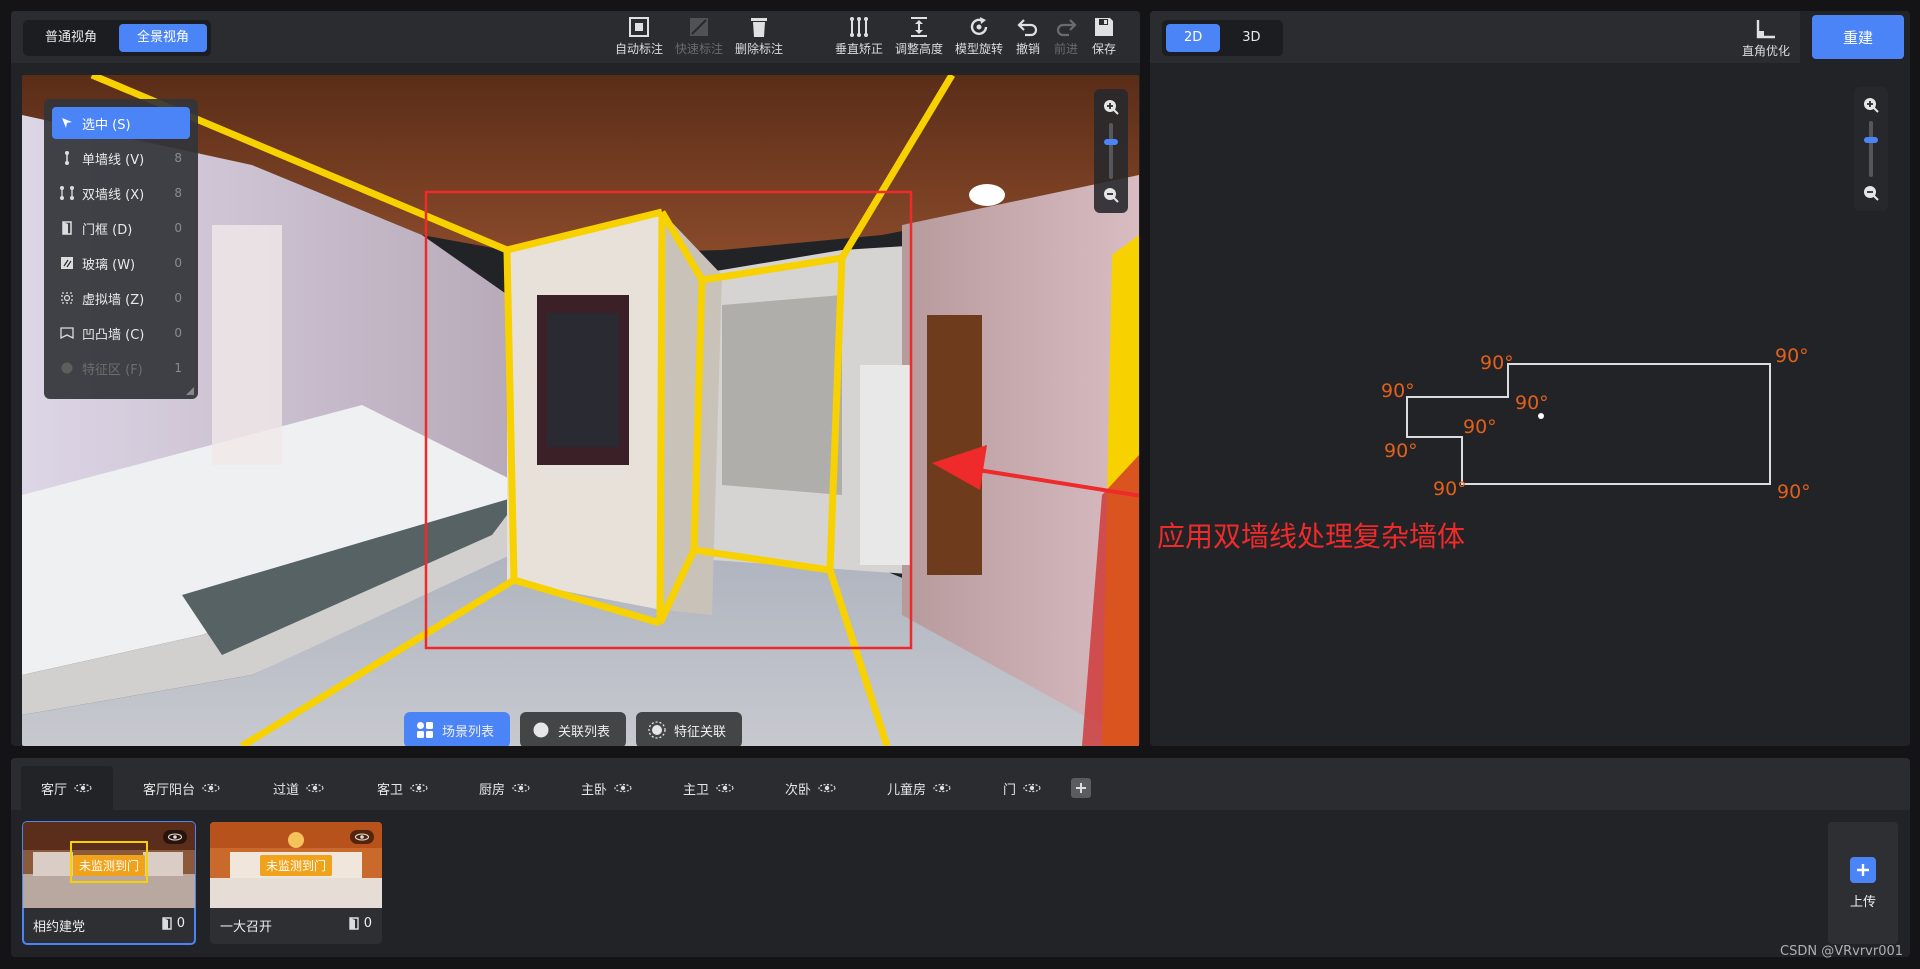 This screenshot has width=1920, height=969. I want to click on zoom-in-button, so click(1111, 107).